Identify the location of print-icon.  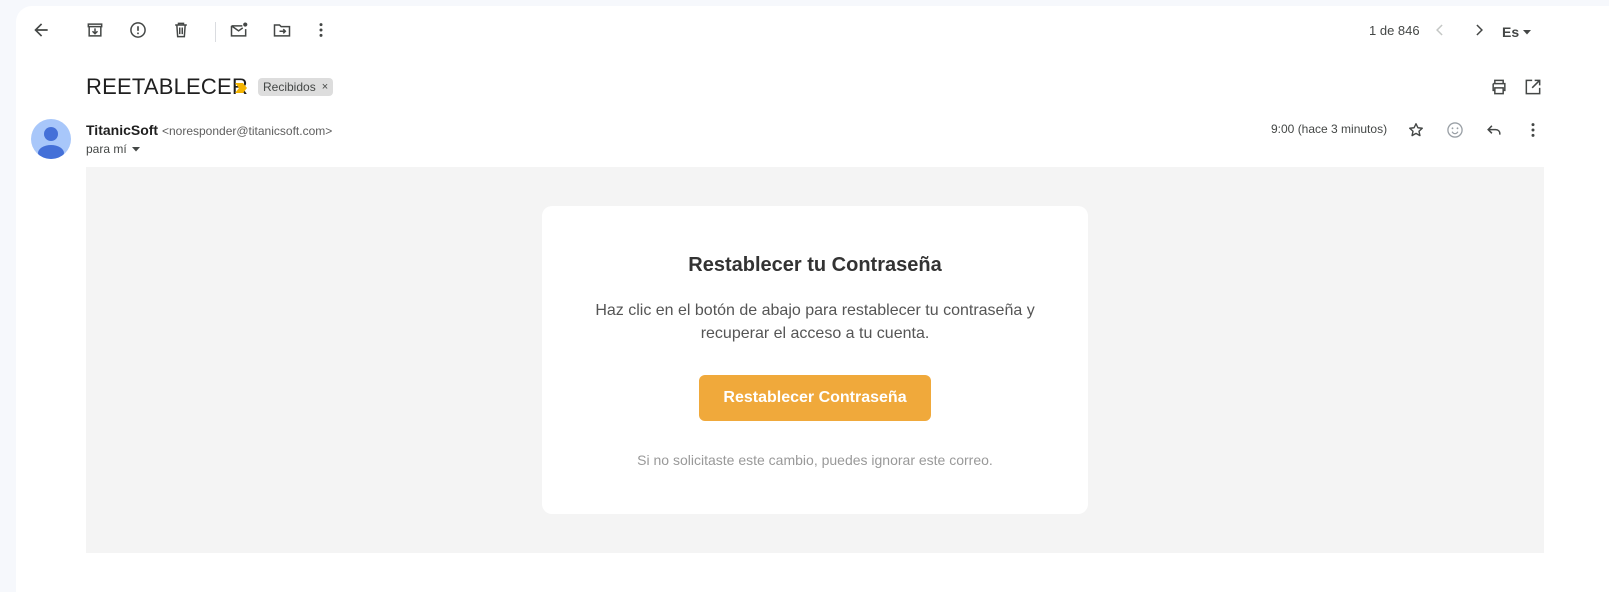
(1499, 87).